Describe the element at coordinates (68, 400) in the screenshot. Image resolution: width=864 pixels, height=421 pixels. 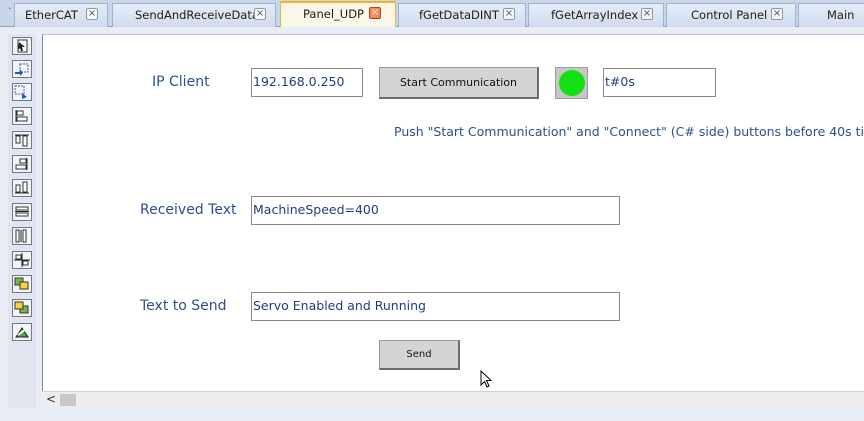
I see `scroll-thumb` at that location.